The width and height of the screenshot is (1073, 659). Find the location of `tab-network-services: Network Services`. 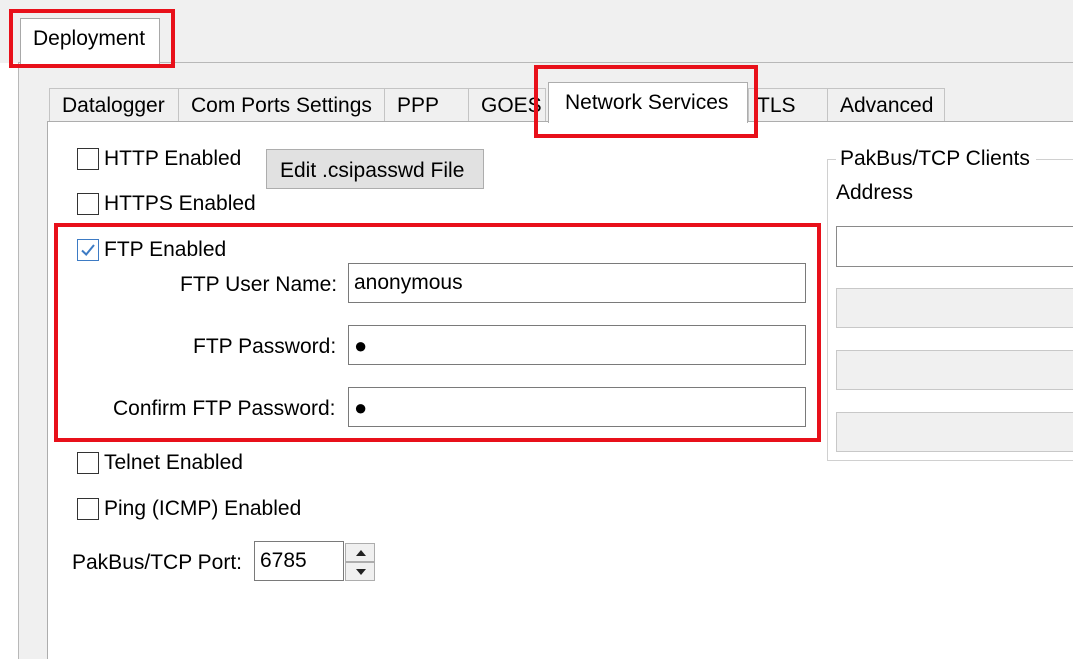

tab-network-services: Network Services is located at coordinates (648, 102).